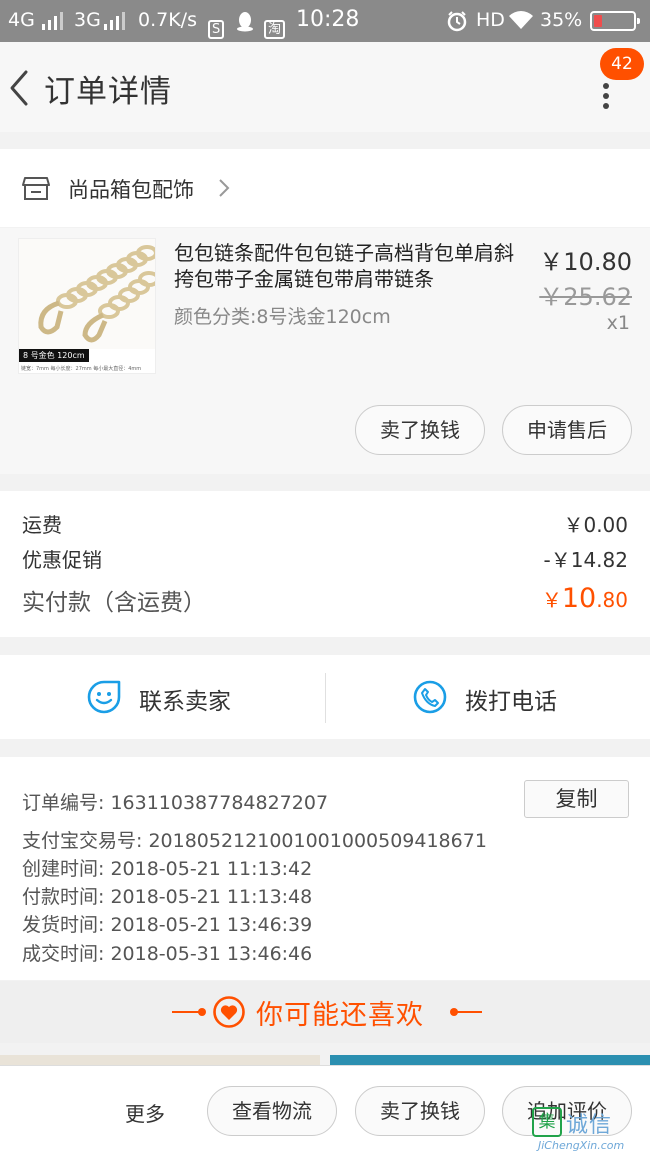  Describe the element at coordinates (167, 869) in the screenshot. I see `created-time: 创建时间: 2018-05-21 11:13:42` at that location.